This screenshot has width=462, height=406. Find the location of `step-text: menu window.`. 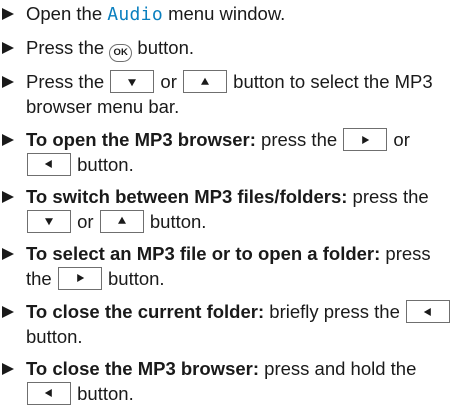

step-text: menu window. is located at coordinates (224, 13).